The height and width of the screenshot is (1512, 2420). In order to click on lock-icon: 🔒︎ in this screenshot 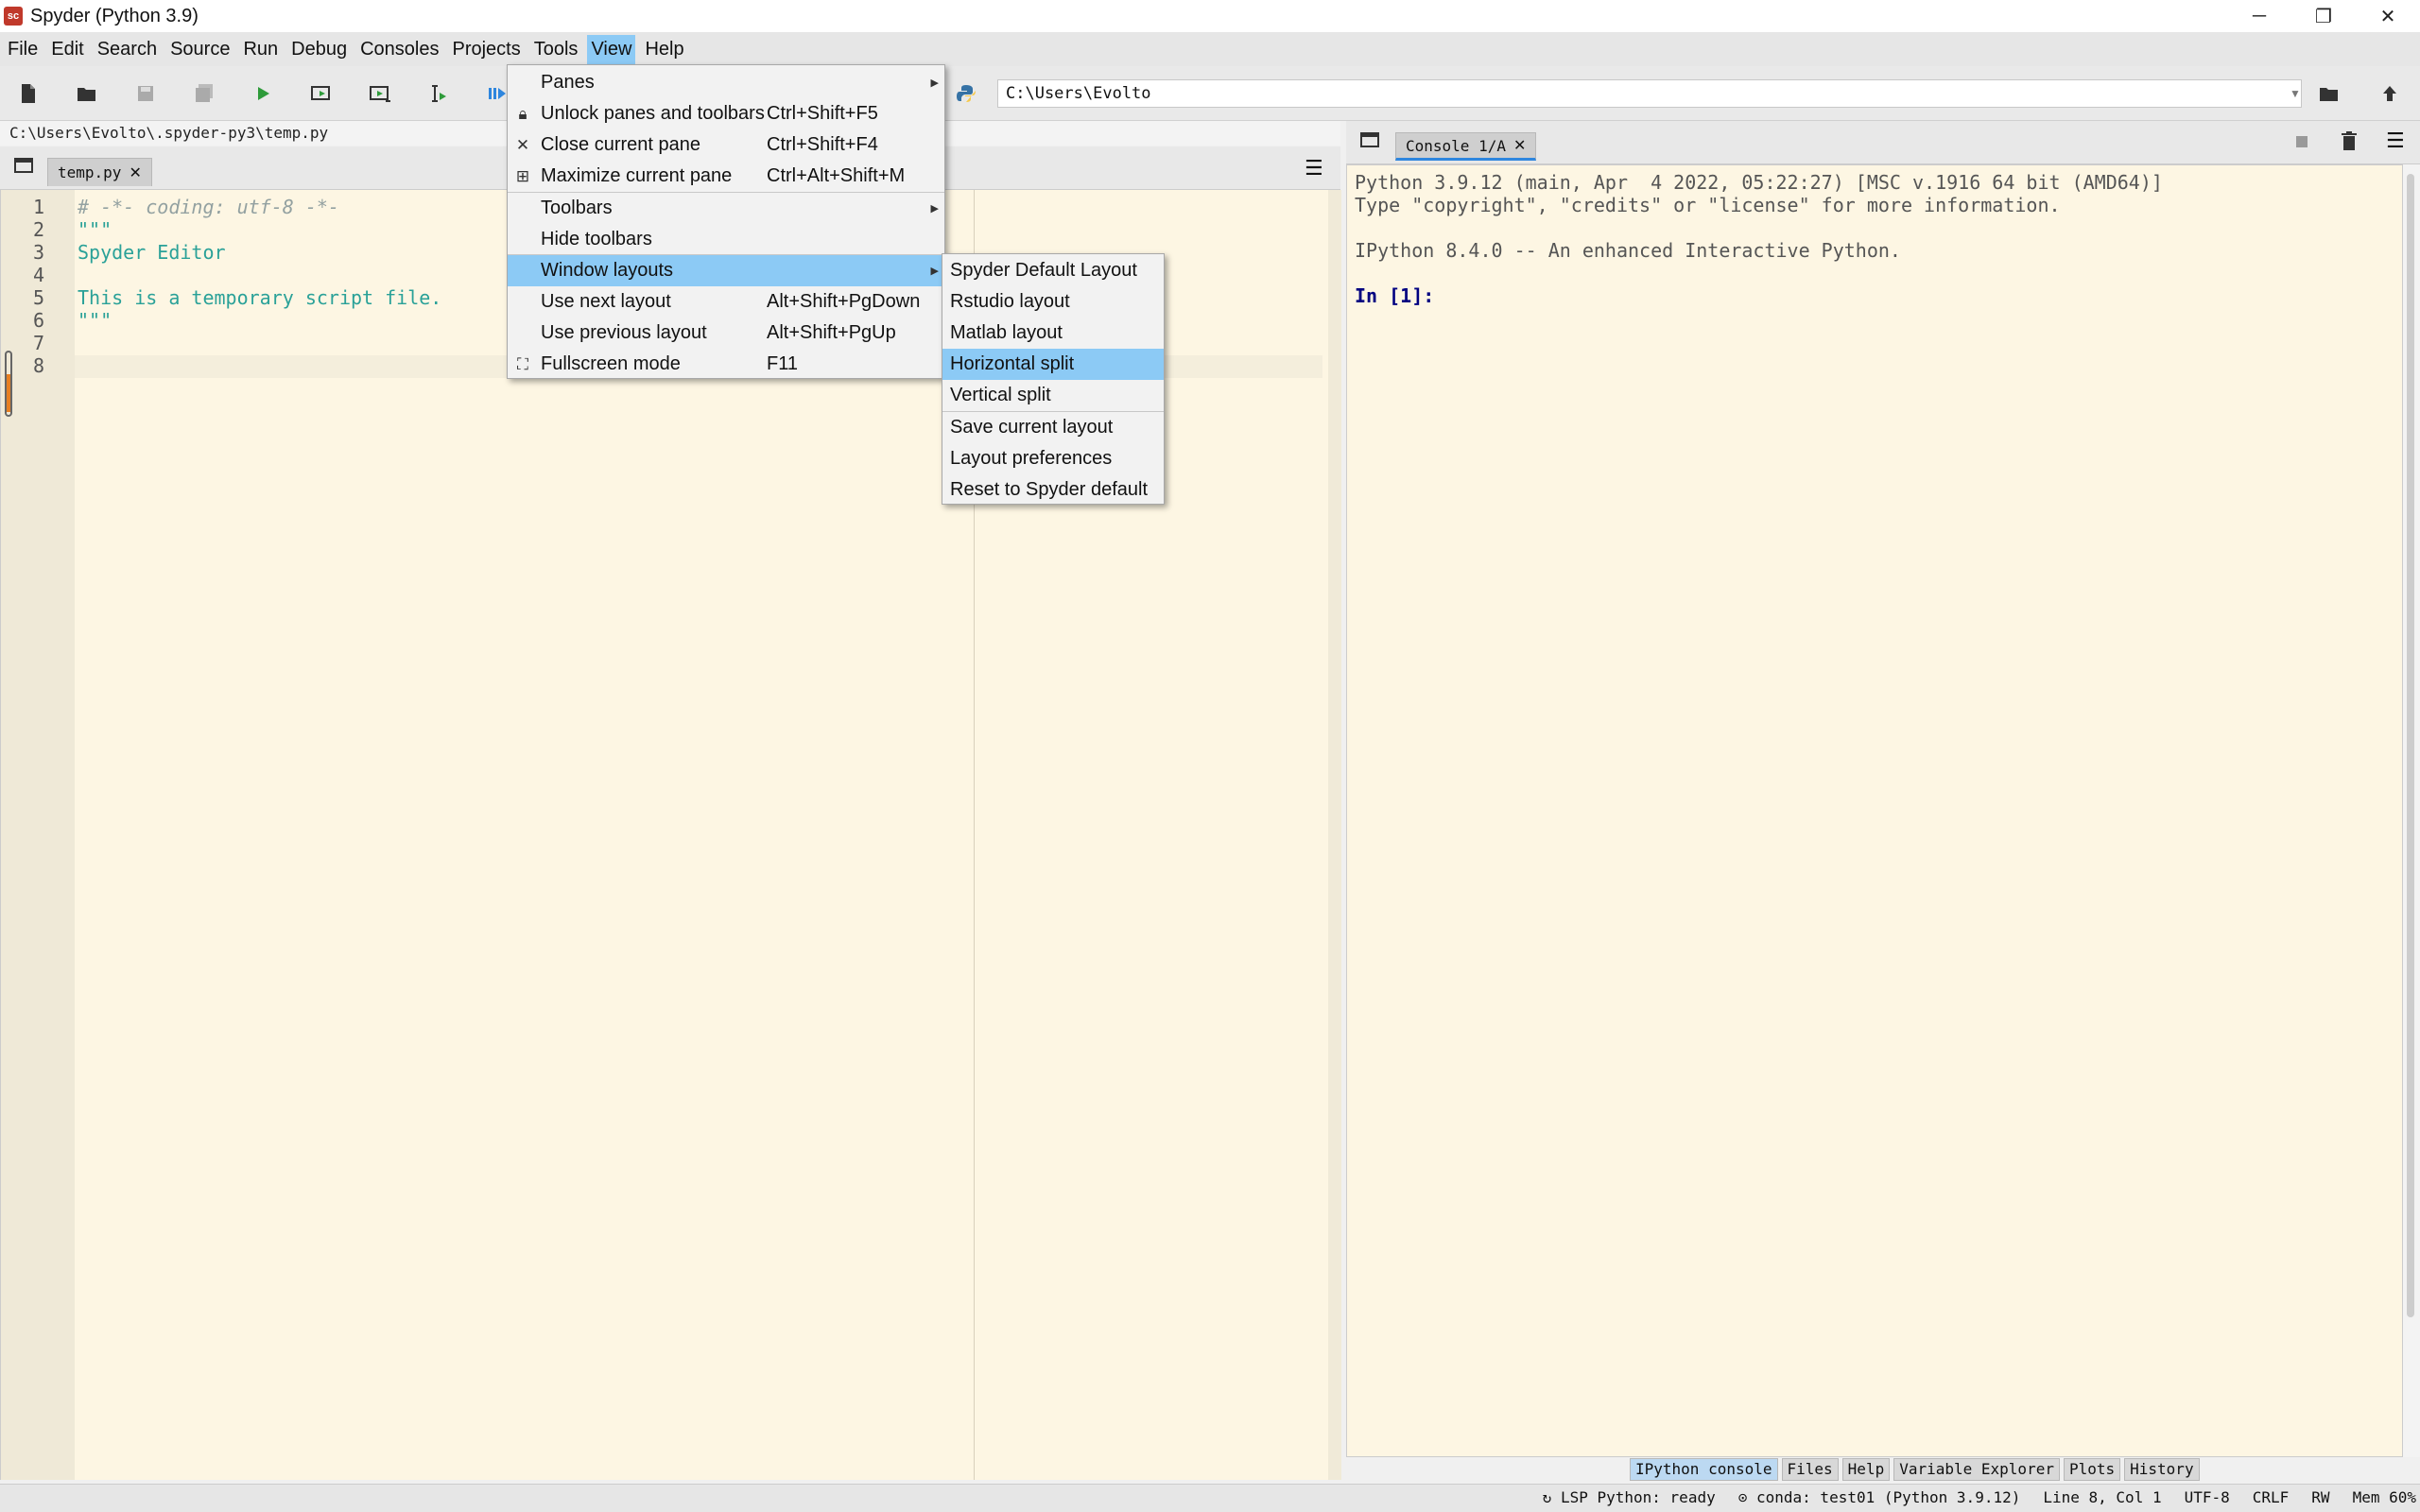, I will do `click(522, 113)`.